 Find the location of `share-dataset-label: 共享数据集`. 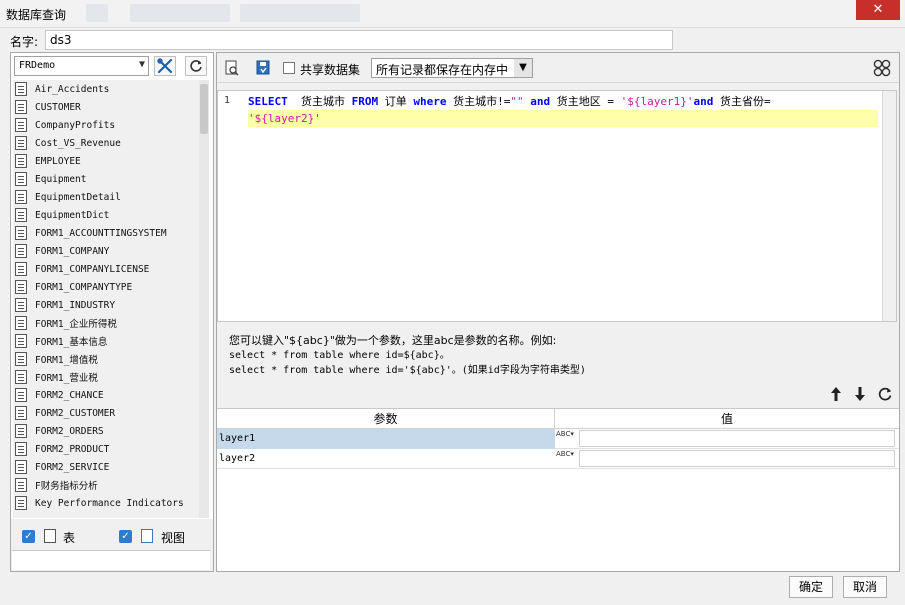

share-dataset-label: 共享数据集 is located at coordinates (330, 70).